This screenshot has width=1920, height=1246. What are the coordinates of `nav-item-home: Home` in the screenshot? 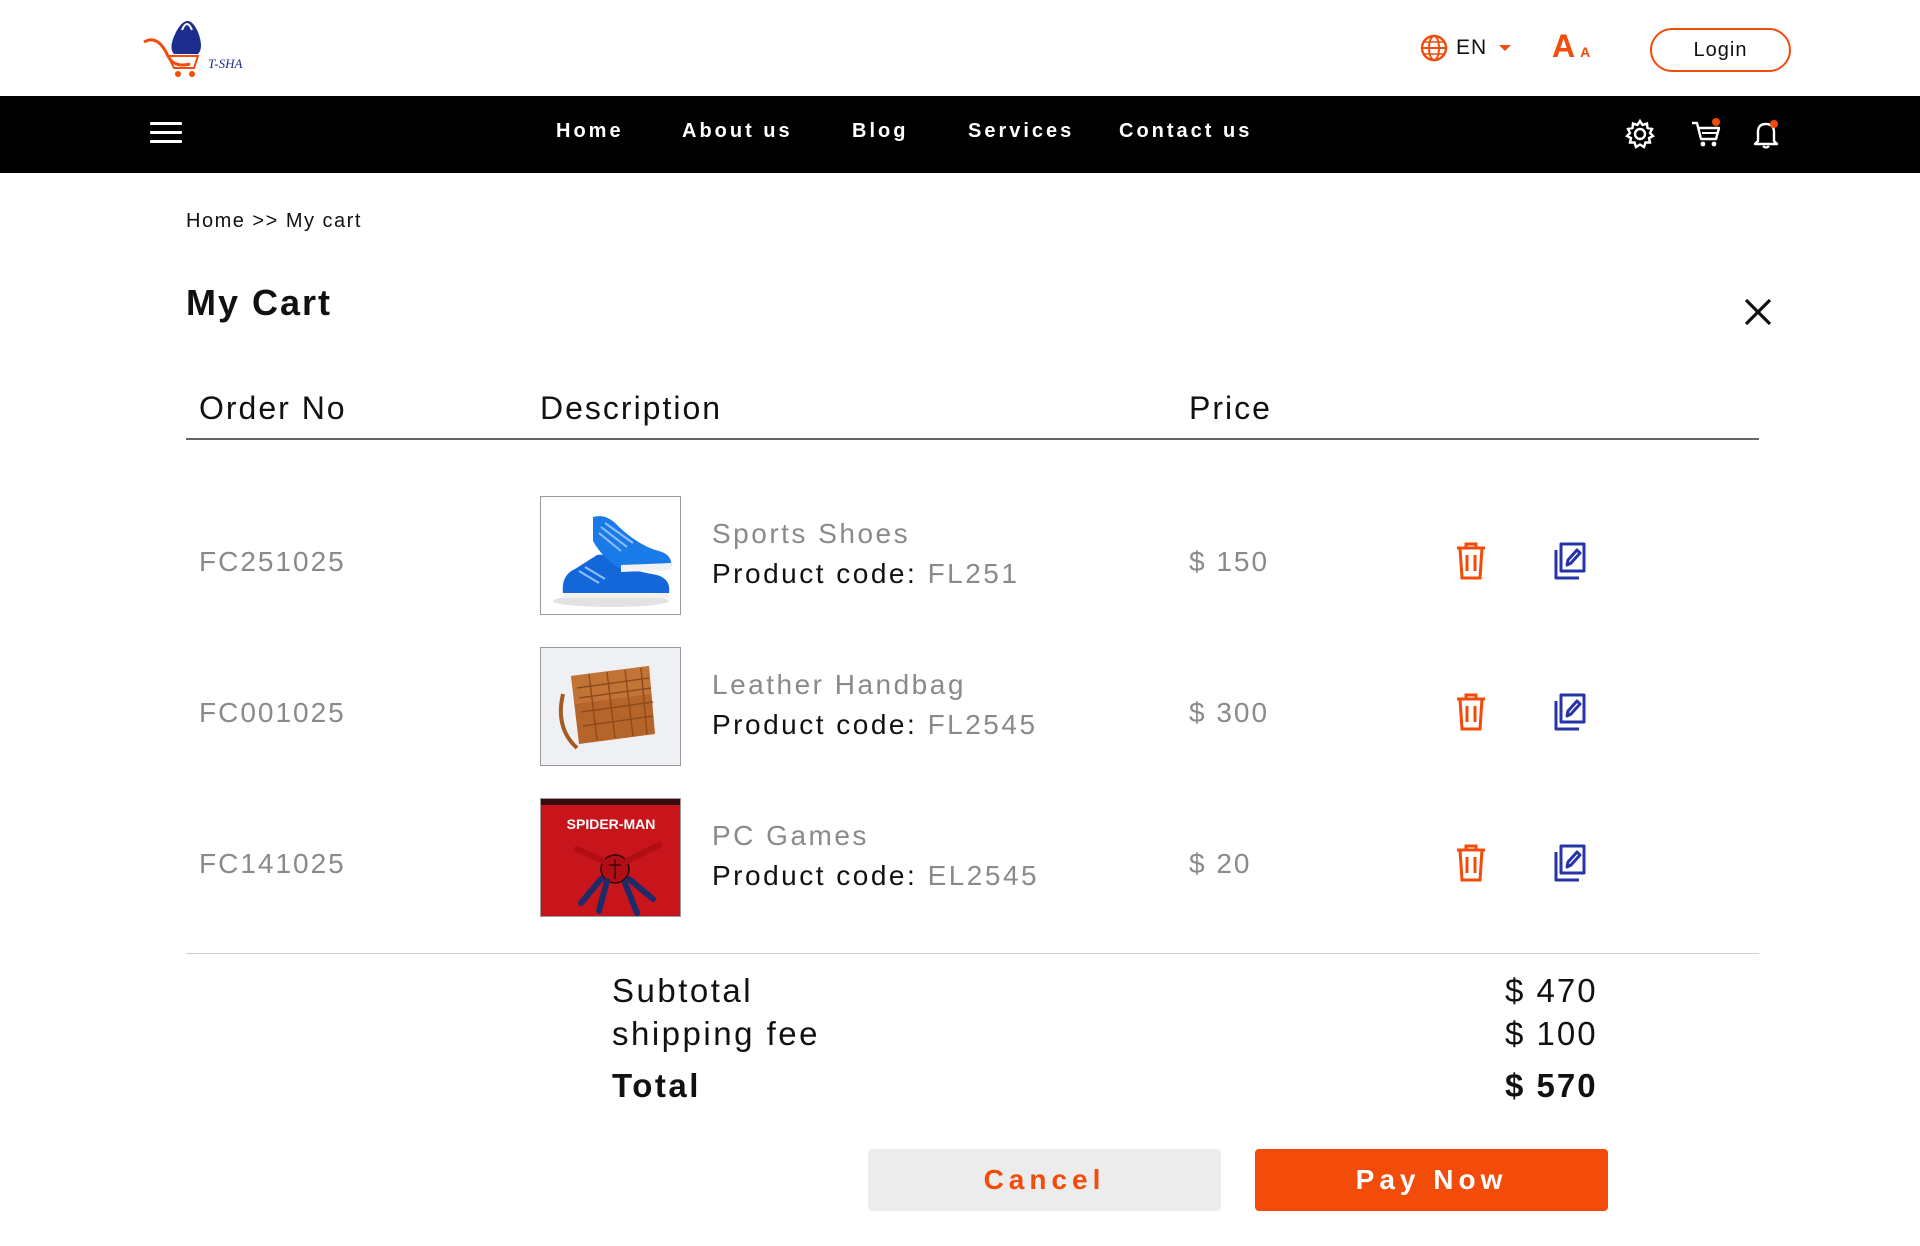 It's located at (590, 131).